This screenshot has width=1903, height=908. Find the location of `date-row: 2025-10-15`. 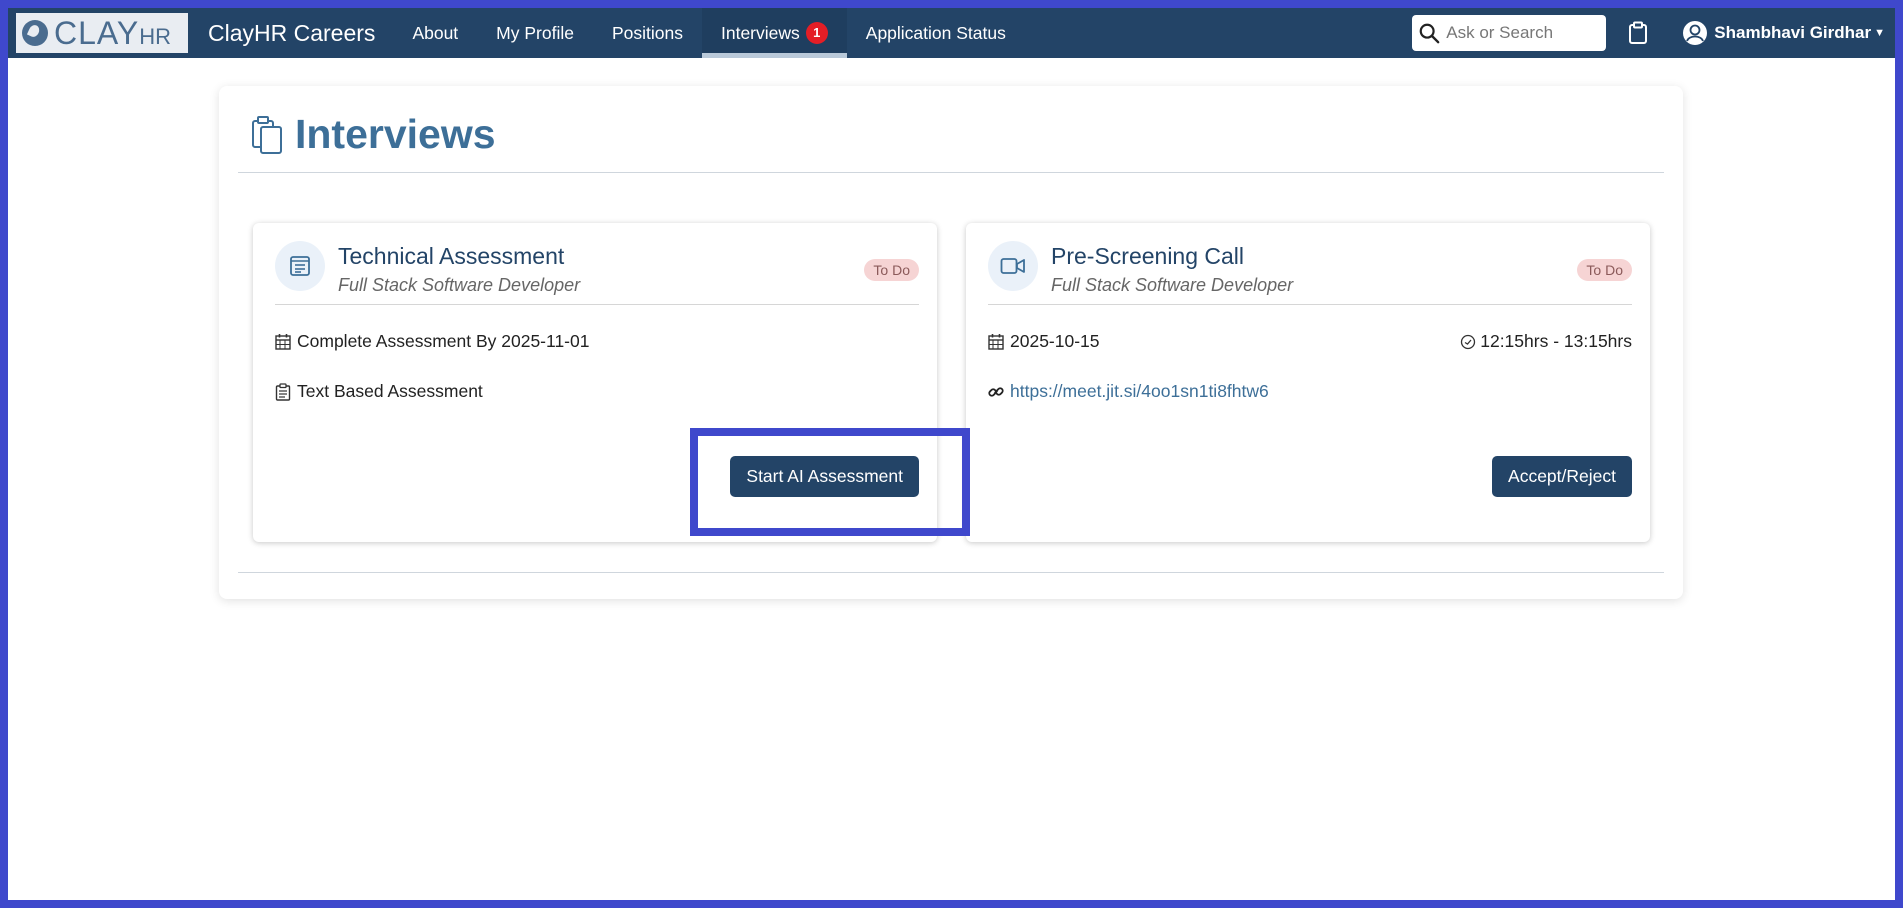

date-row: 2025-10-15 is located at coordinates (1044, 341).